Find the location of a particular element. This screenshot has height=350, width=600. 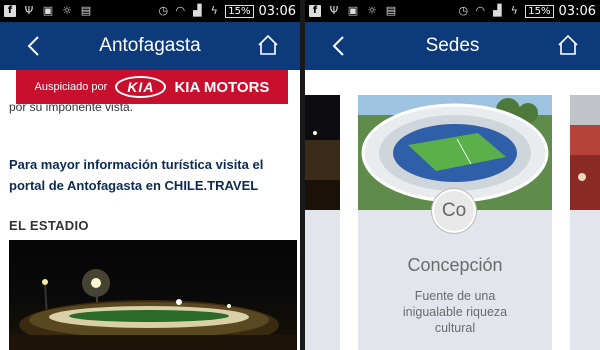

kia-motors-text: KIA MOTORS is located at coordinates (222, 87).